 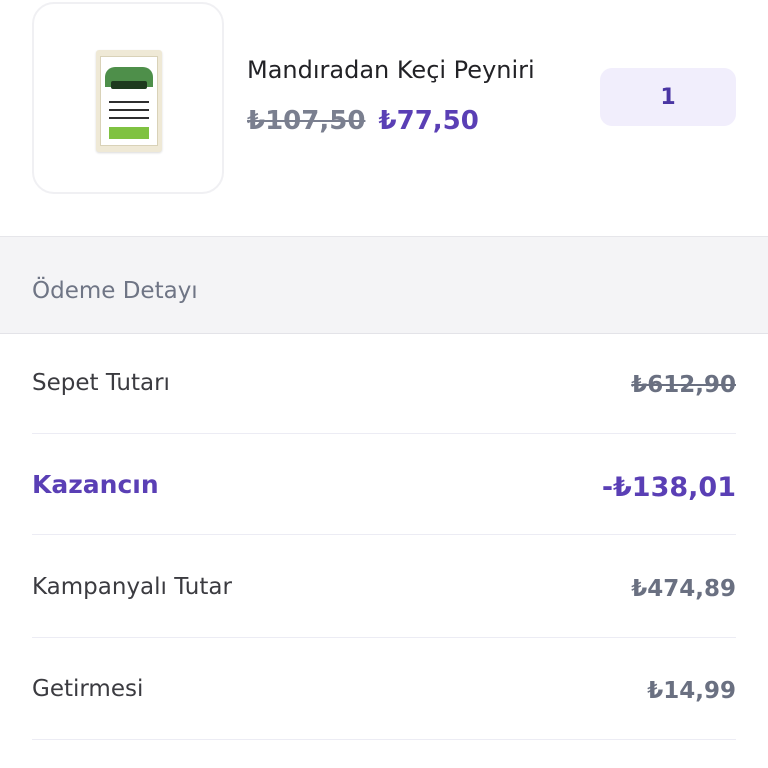 I want to click on quantity-stepper: 1, so click(x=668, y=97).